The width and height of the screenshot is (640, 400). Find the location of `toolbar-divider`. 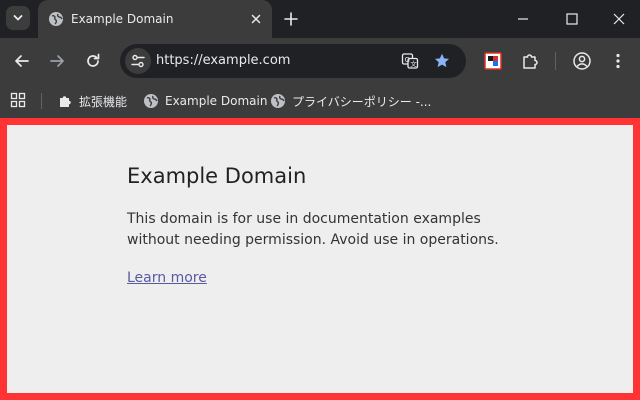

toolbar-divider is located at coordinates (555, 61).